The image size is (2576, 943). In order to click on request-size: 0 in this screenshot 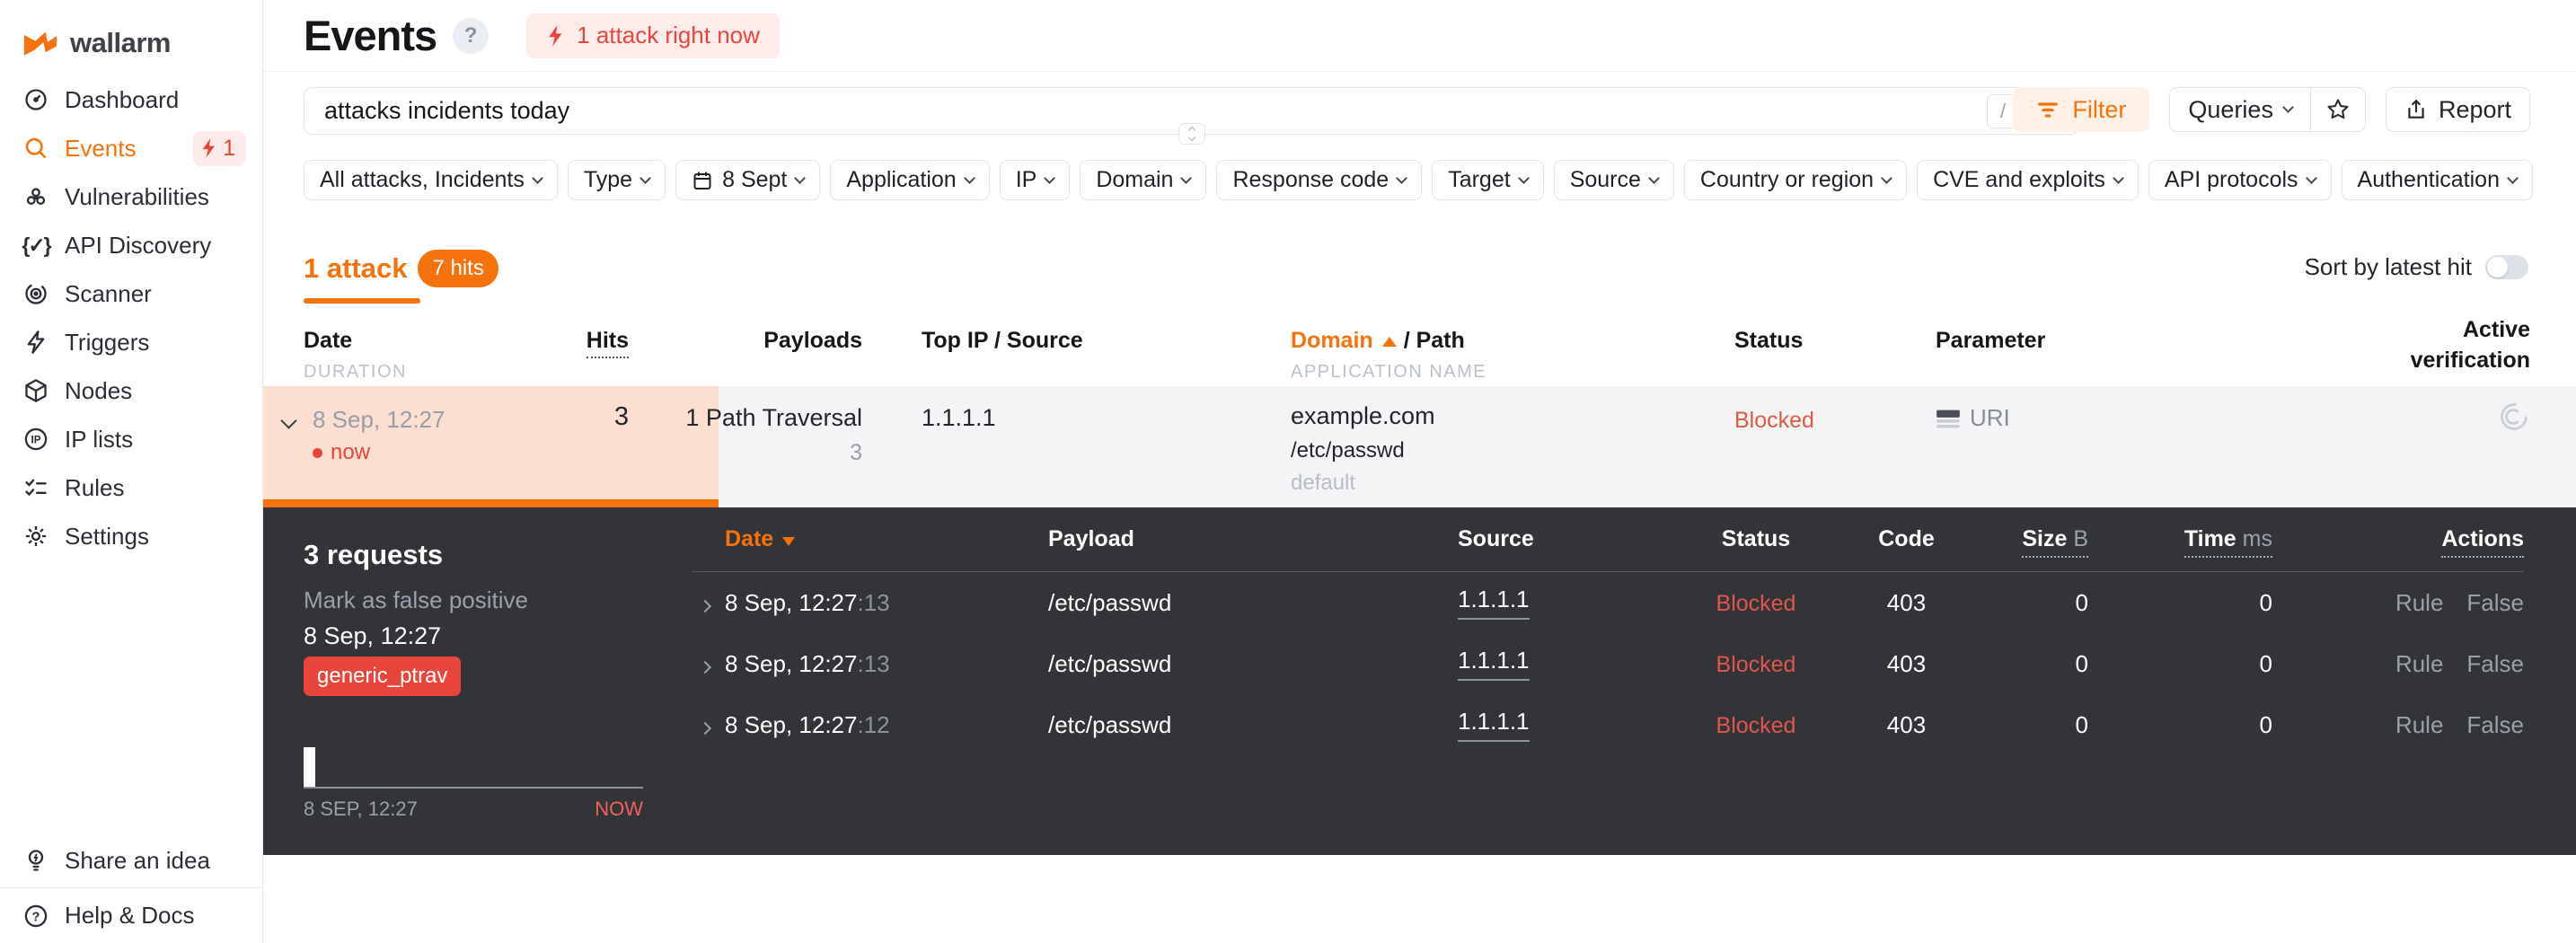, I will do `click(2081, 602)`.